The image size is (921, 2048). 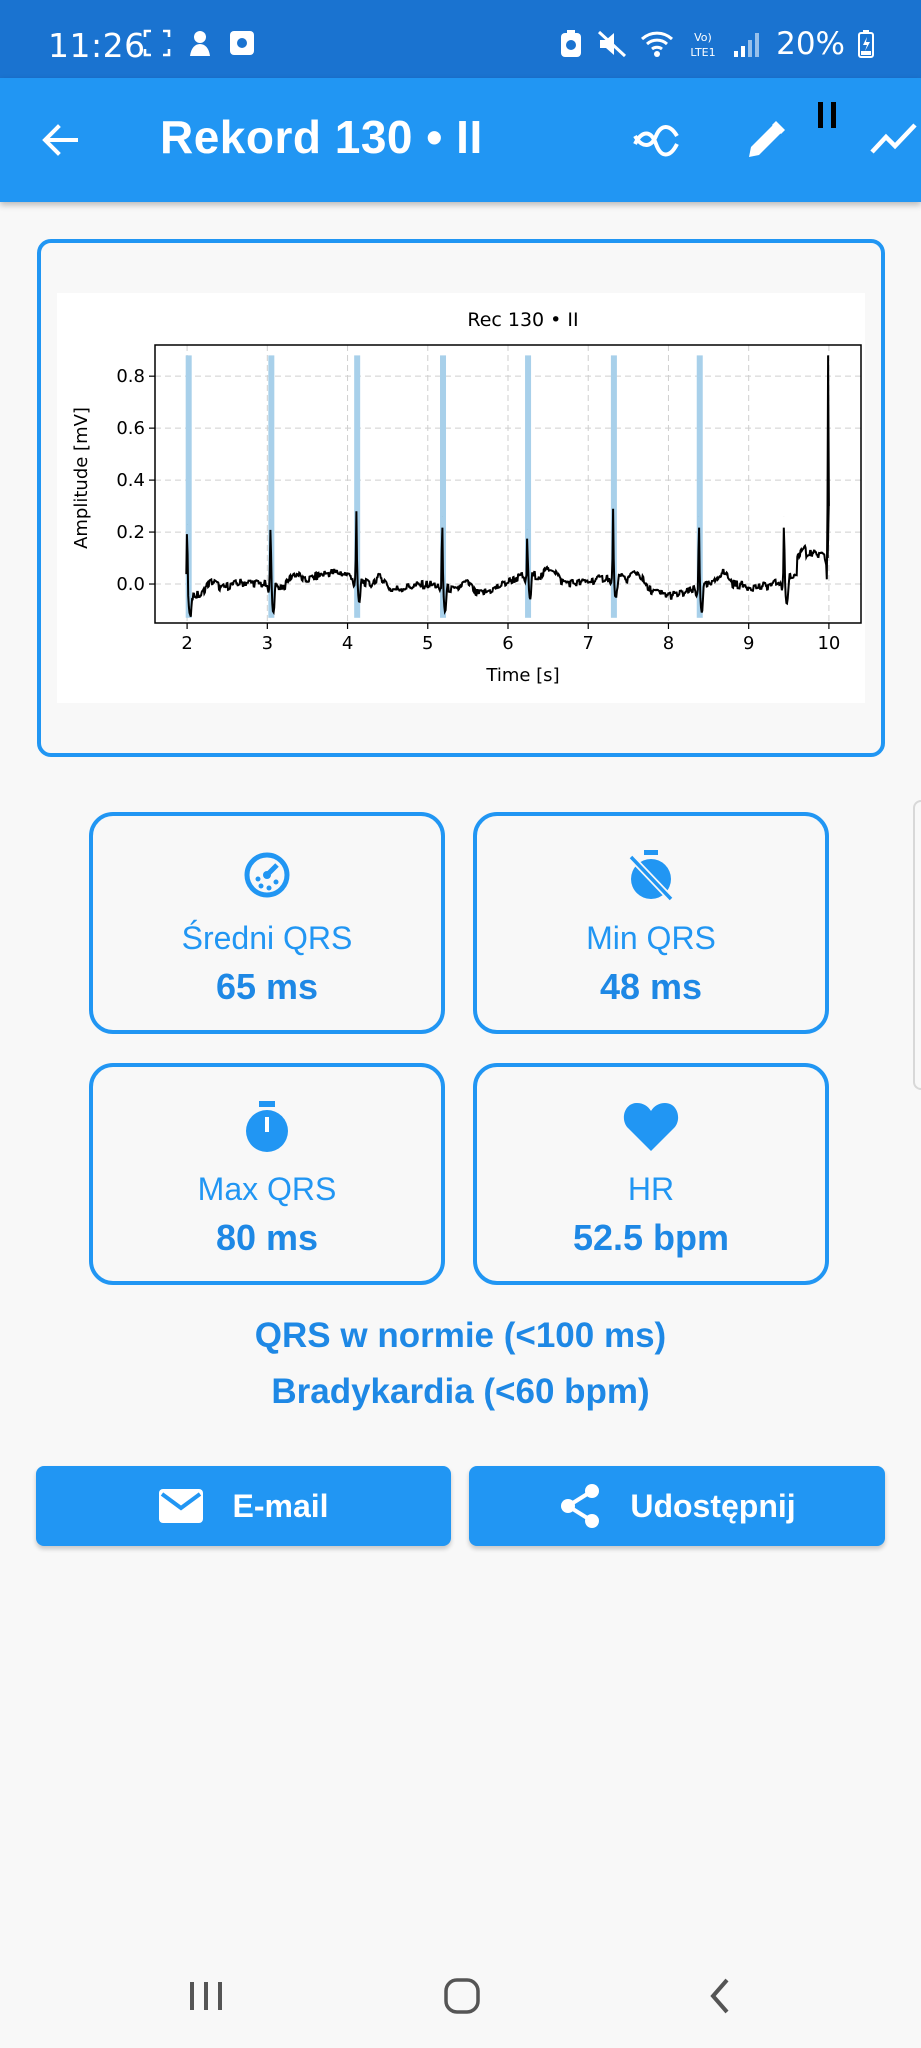 What do you see at coordinates (460, 39) in the screenshot?
I see `status-bar: 11:26 Vo) LTE1 20%` at bounding box center [460, 39].